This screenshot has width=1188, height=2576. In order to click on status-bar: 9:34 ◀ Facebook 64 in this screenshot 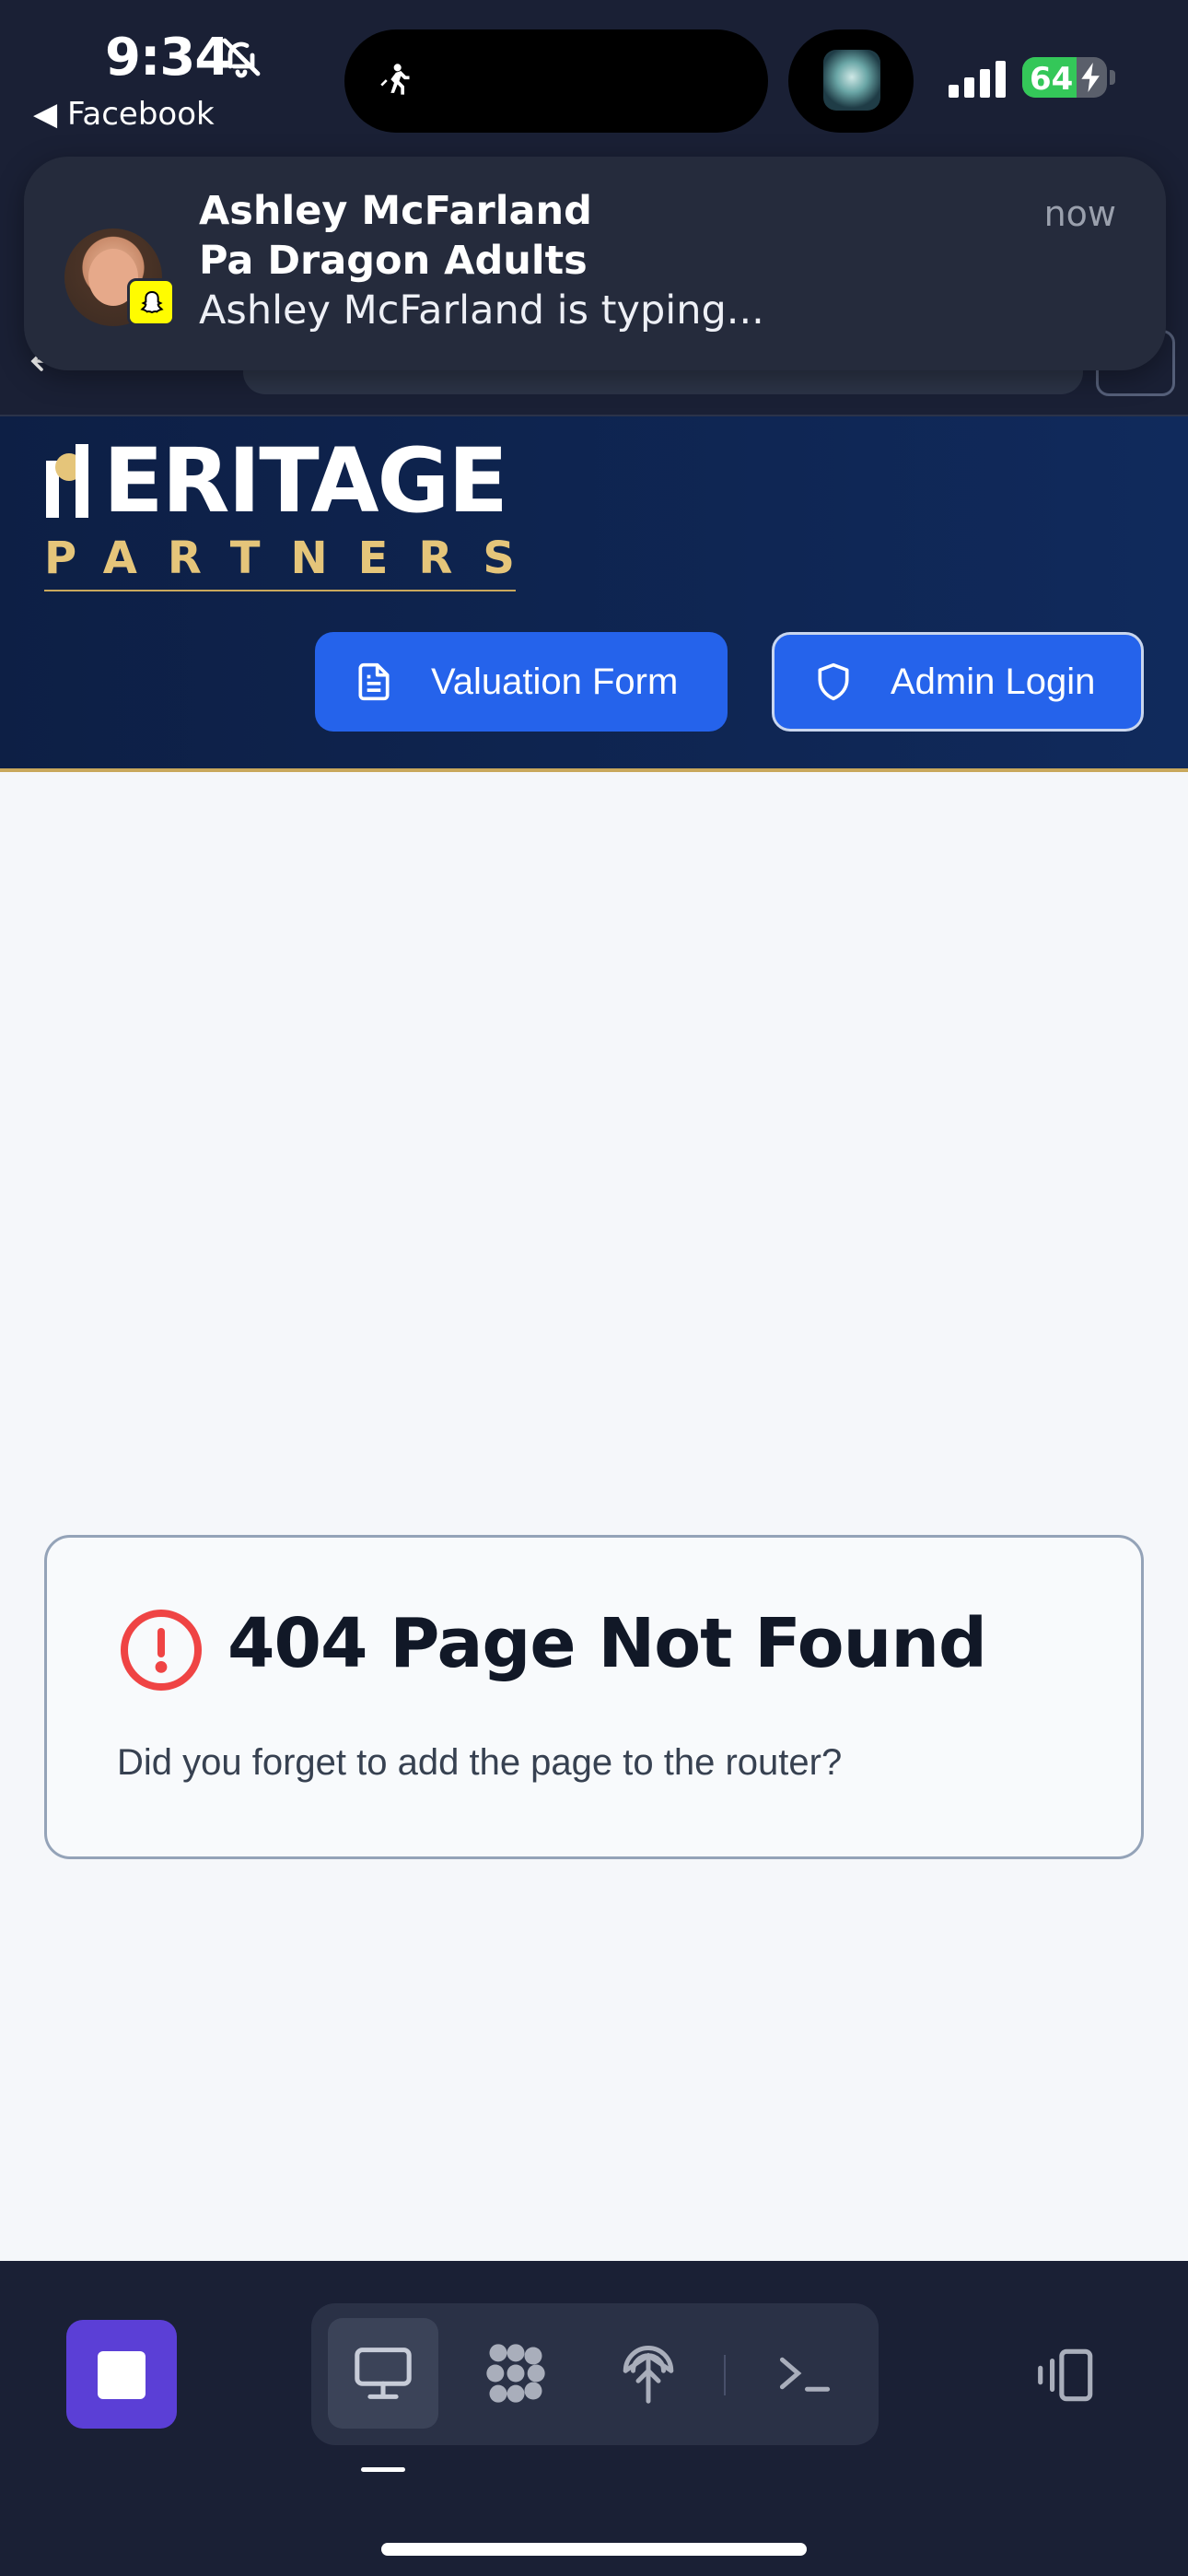, I will do `click(594, 78)`.